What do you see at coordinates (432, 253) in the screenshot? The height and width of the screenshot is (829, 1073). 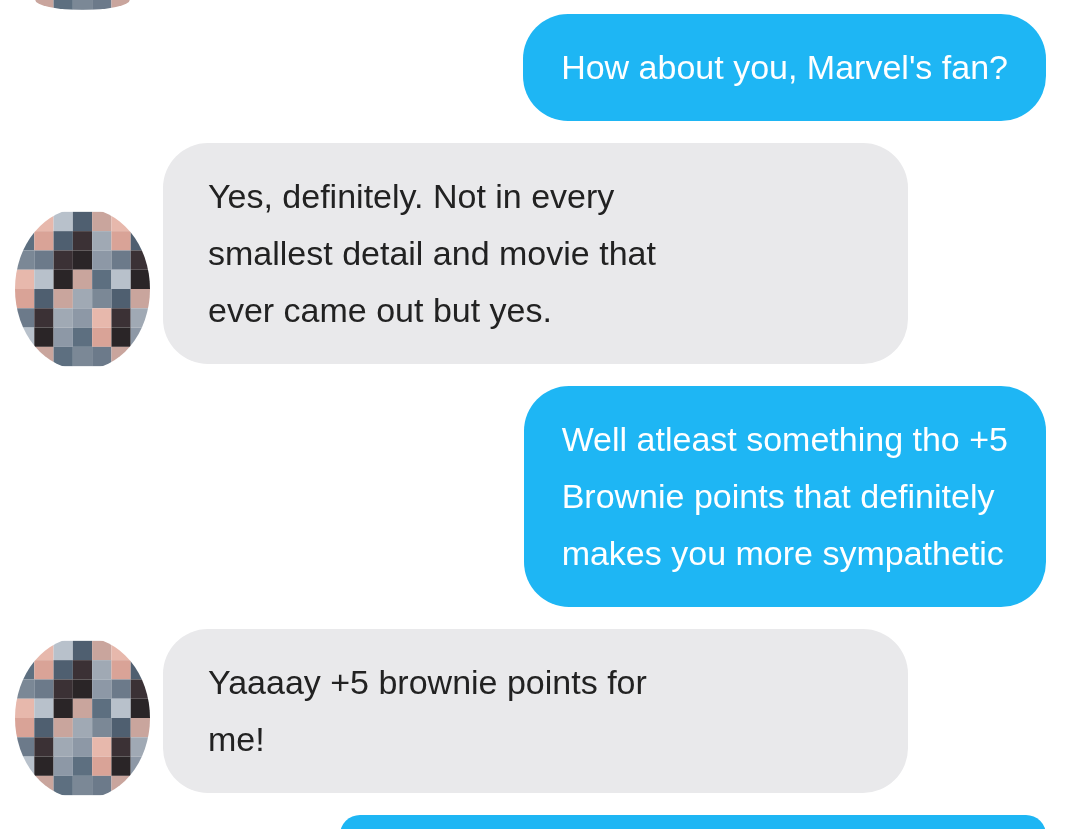 I see `message-text: Yes, definitely. Not in every smallest detail and movie that ever came out but yes.` at bounding box center [432, 253].